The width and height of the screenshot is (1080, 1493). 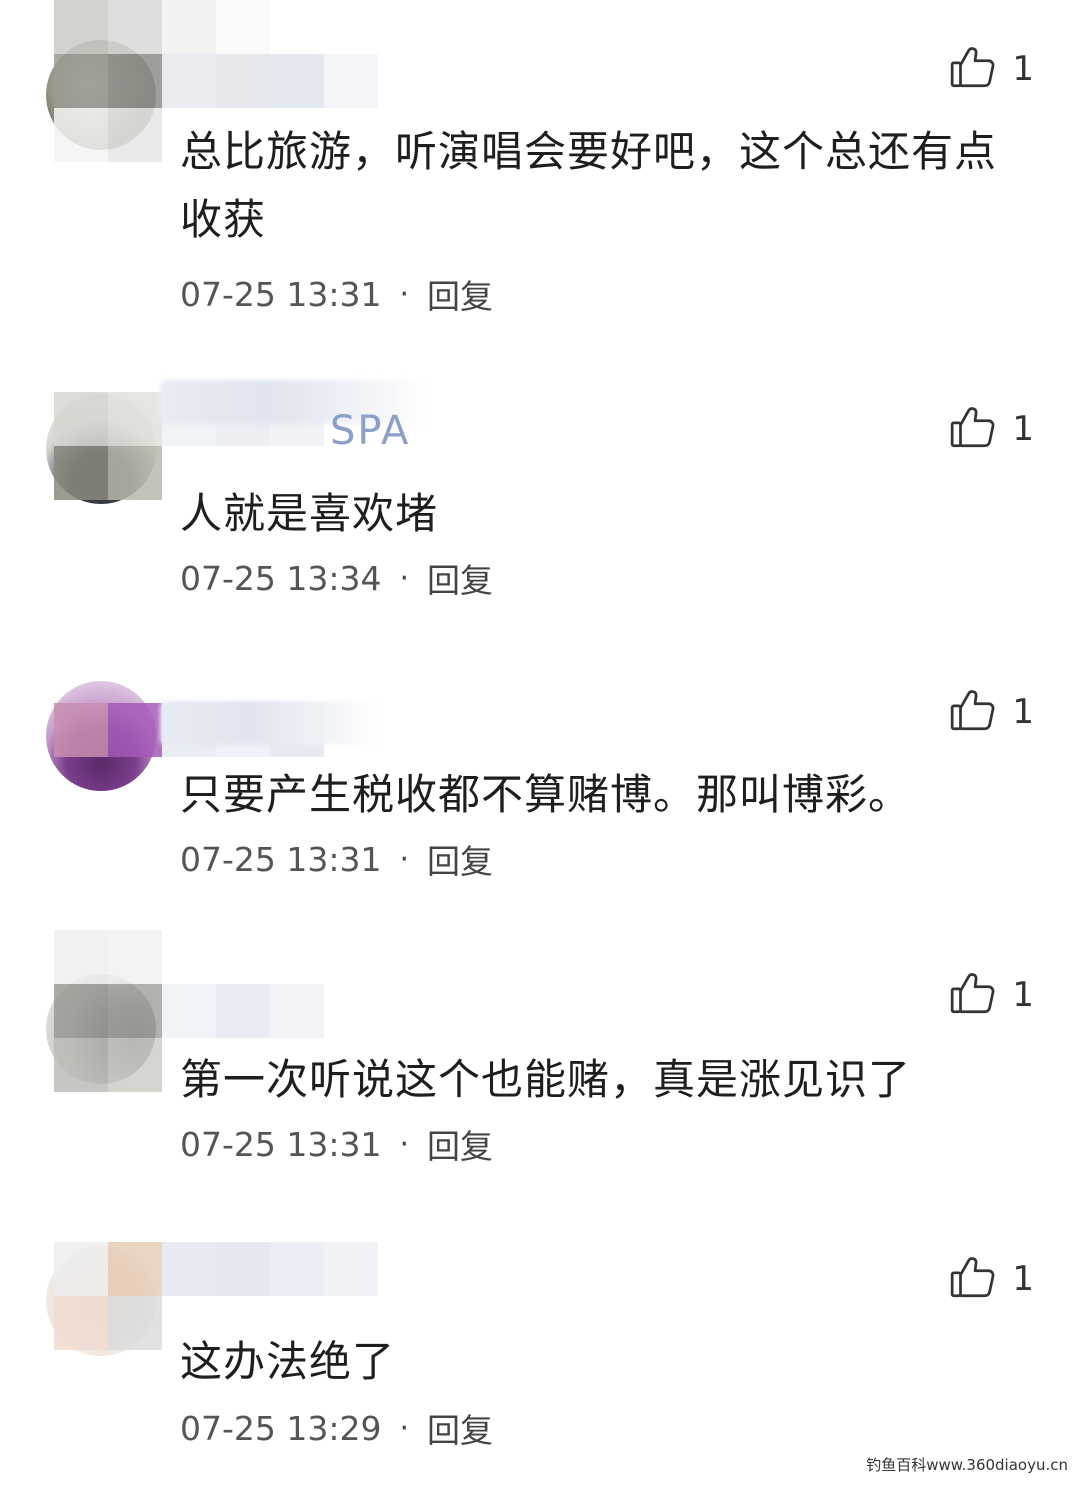 I want to click on username-blur, so click(x=270, y=723).